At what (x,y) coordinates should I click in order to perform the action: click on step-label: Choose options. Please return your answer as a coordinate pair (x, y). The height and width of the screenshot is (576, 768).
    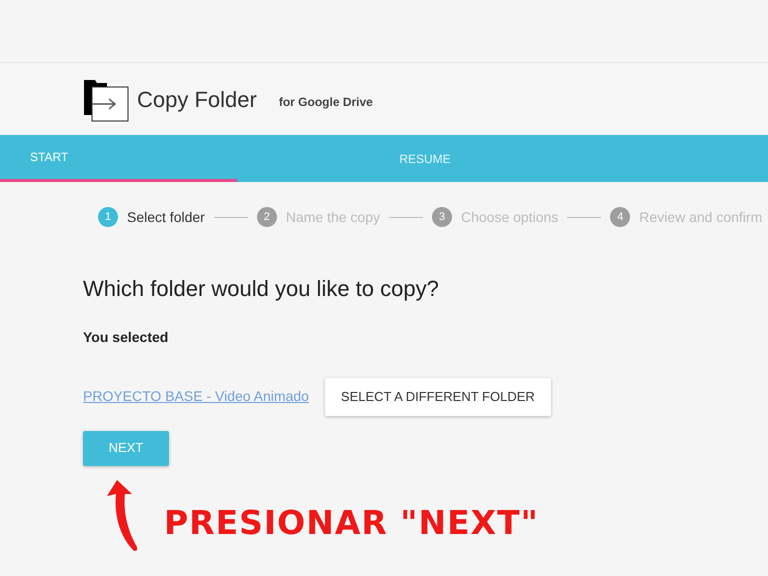
    Looking at the image, I should click on (509, 217).